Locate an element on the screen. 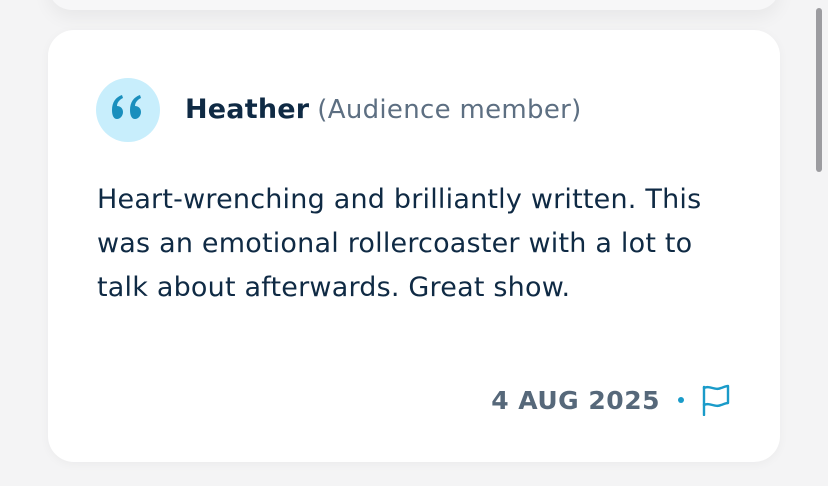 Image resolution: width=828 pixels, height=486 pixels. quote-icon is located at coordinates (128, 110).